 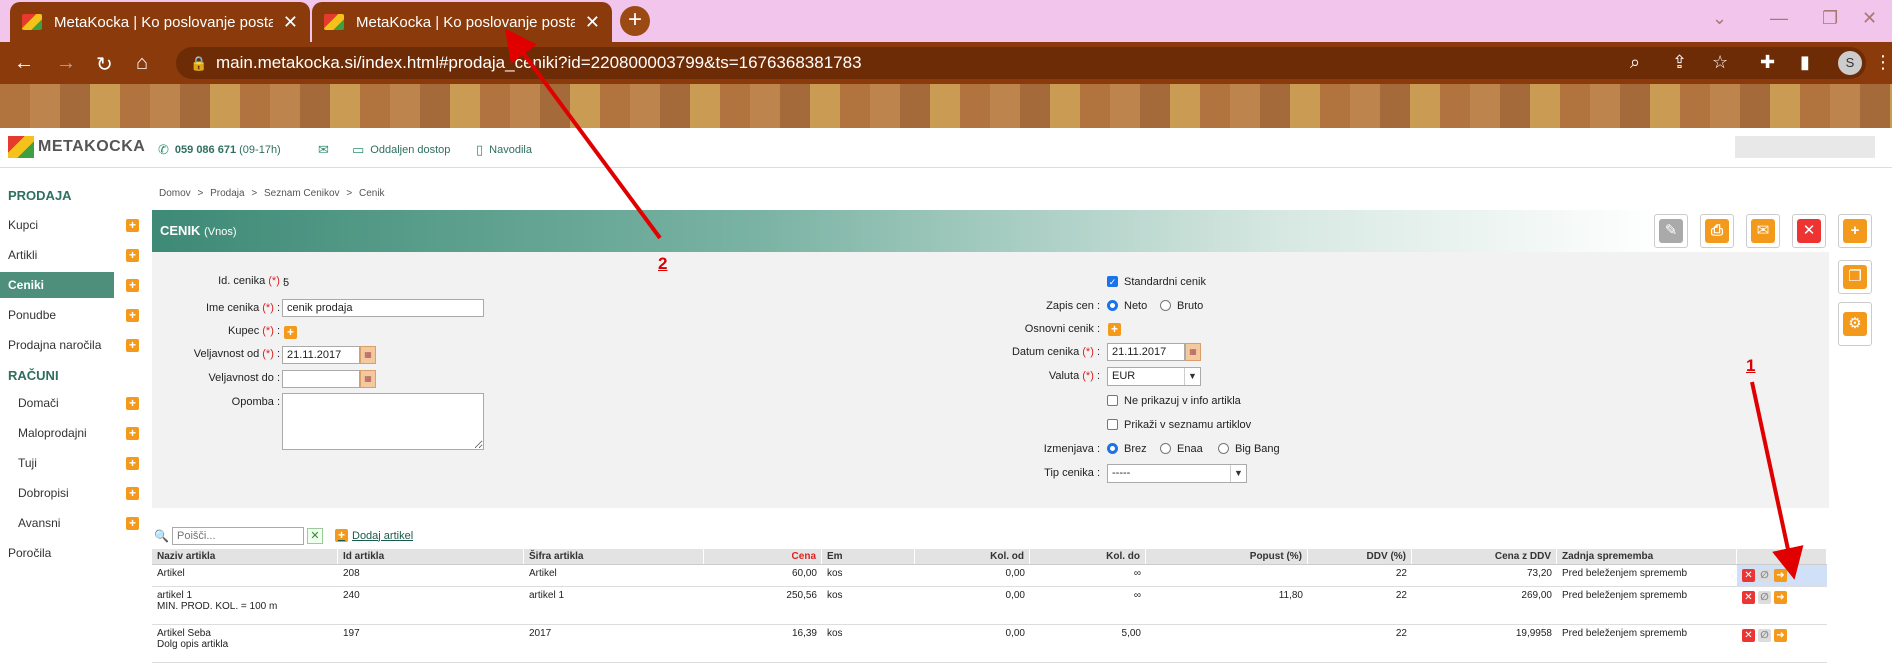 I want to click on close-window-icon: ✕, so click(x=1869, y=18).